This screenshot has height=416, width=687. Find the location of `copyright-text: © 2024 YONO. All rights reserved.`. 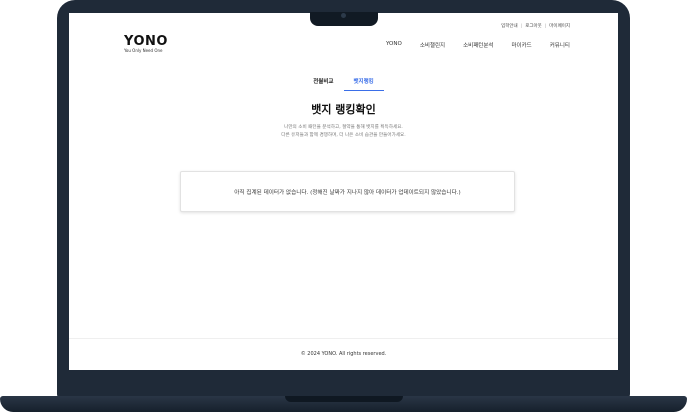

copyright-text: © 2024 YONO. All rights reserved. is located at coordinates (343, 354).